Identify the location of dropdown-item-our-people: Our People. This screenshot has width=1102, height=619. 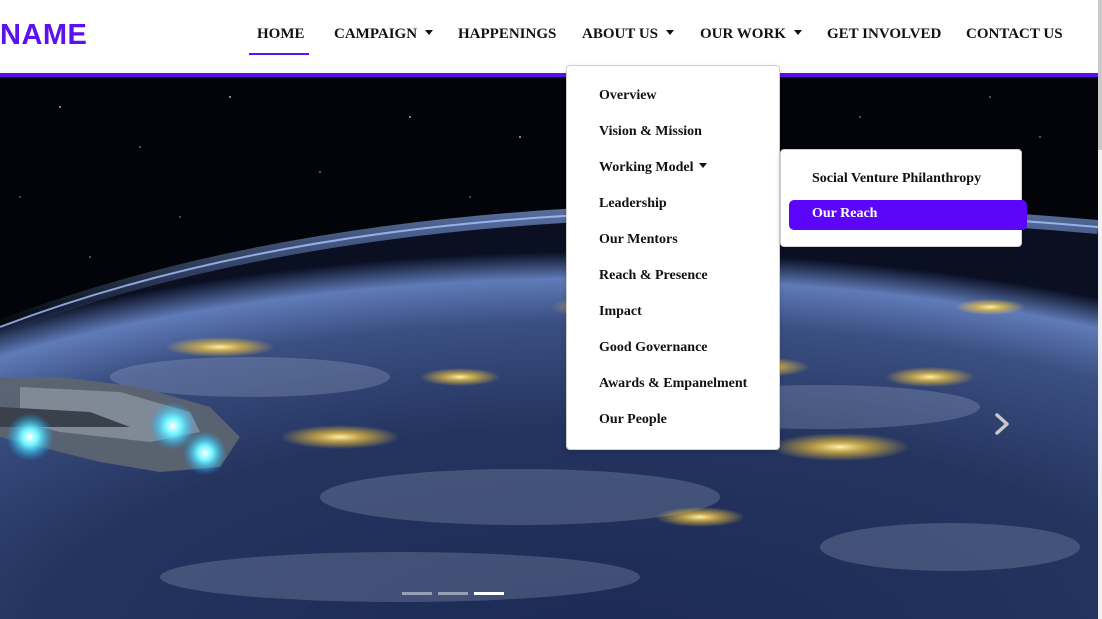
(633, 420).